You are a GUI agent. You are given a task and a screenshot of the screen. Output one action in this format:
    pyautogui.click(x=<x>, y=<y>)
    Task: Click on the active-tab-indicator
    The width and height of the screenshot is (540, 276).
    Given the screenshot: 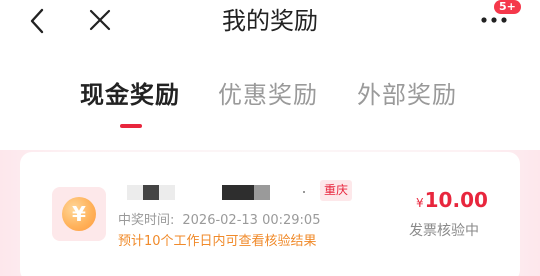 What is the action you would take?
    pyautogui.click(x=131, y=126)
    